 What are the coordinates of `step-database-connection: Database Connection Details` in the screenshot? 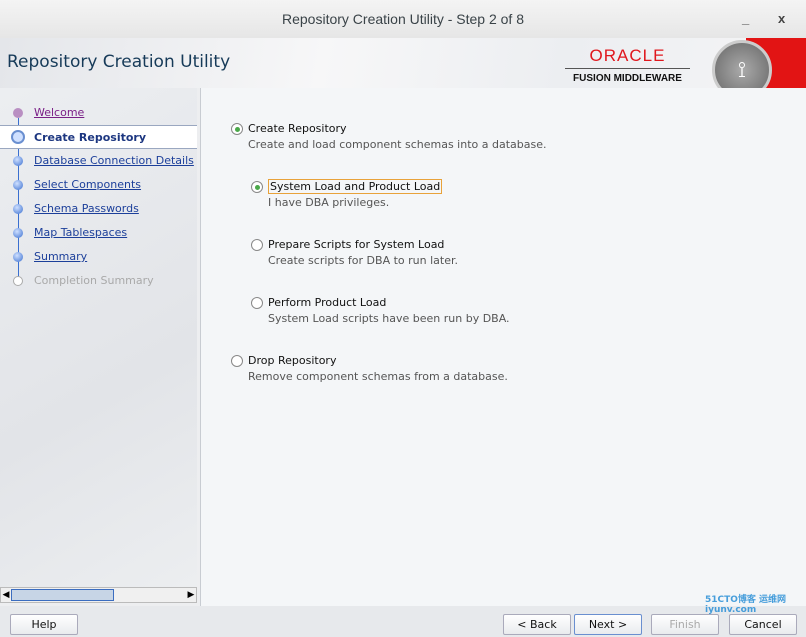 It's located at (98, 161).